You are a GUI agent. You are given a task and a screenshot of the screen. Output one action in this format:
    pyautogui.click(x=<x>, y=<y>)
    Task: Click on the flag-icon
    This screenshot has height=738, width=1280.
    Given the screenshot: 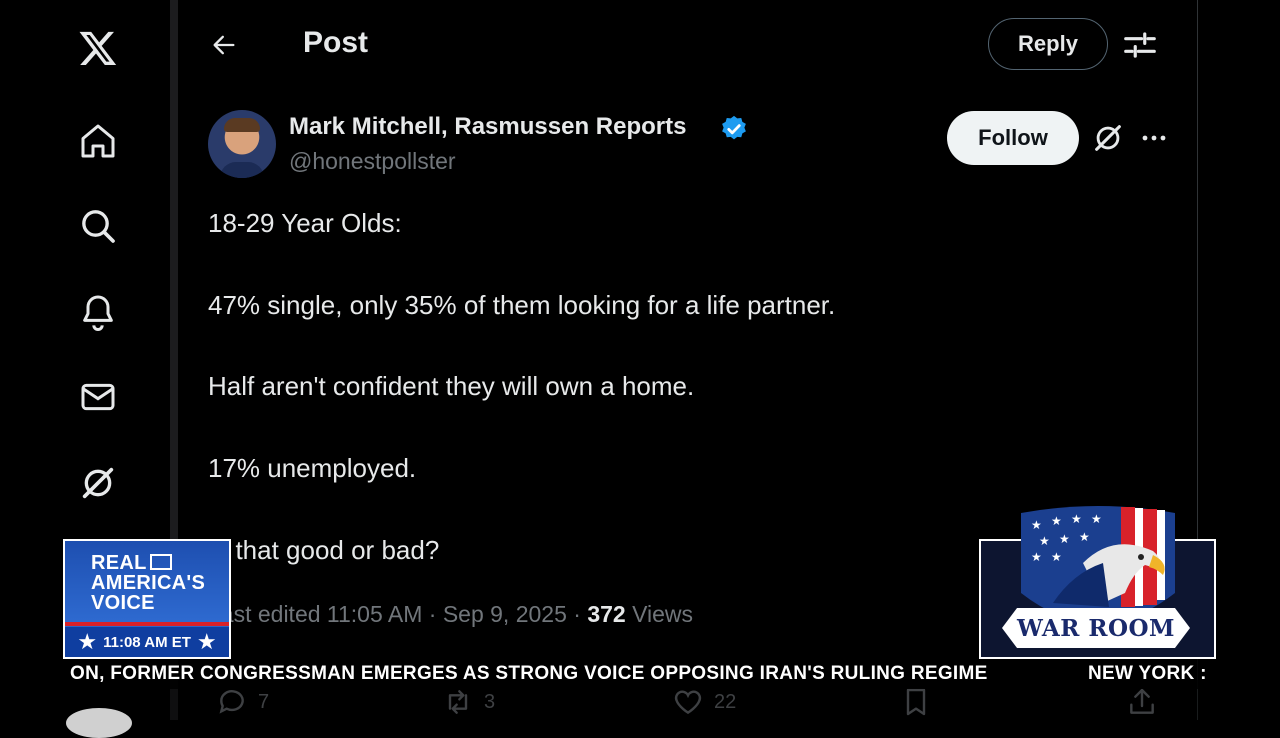 What is the action you would take?
    pyautogui.click(x=161, y=562)
    